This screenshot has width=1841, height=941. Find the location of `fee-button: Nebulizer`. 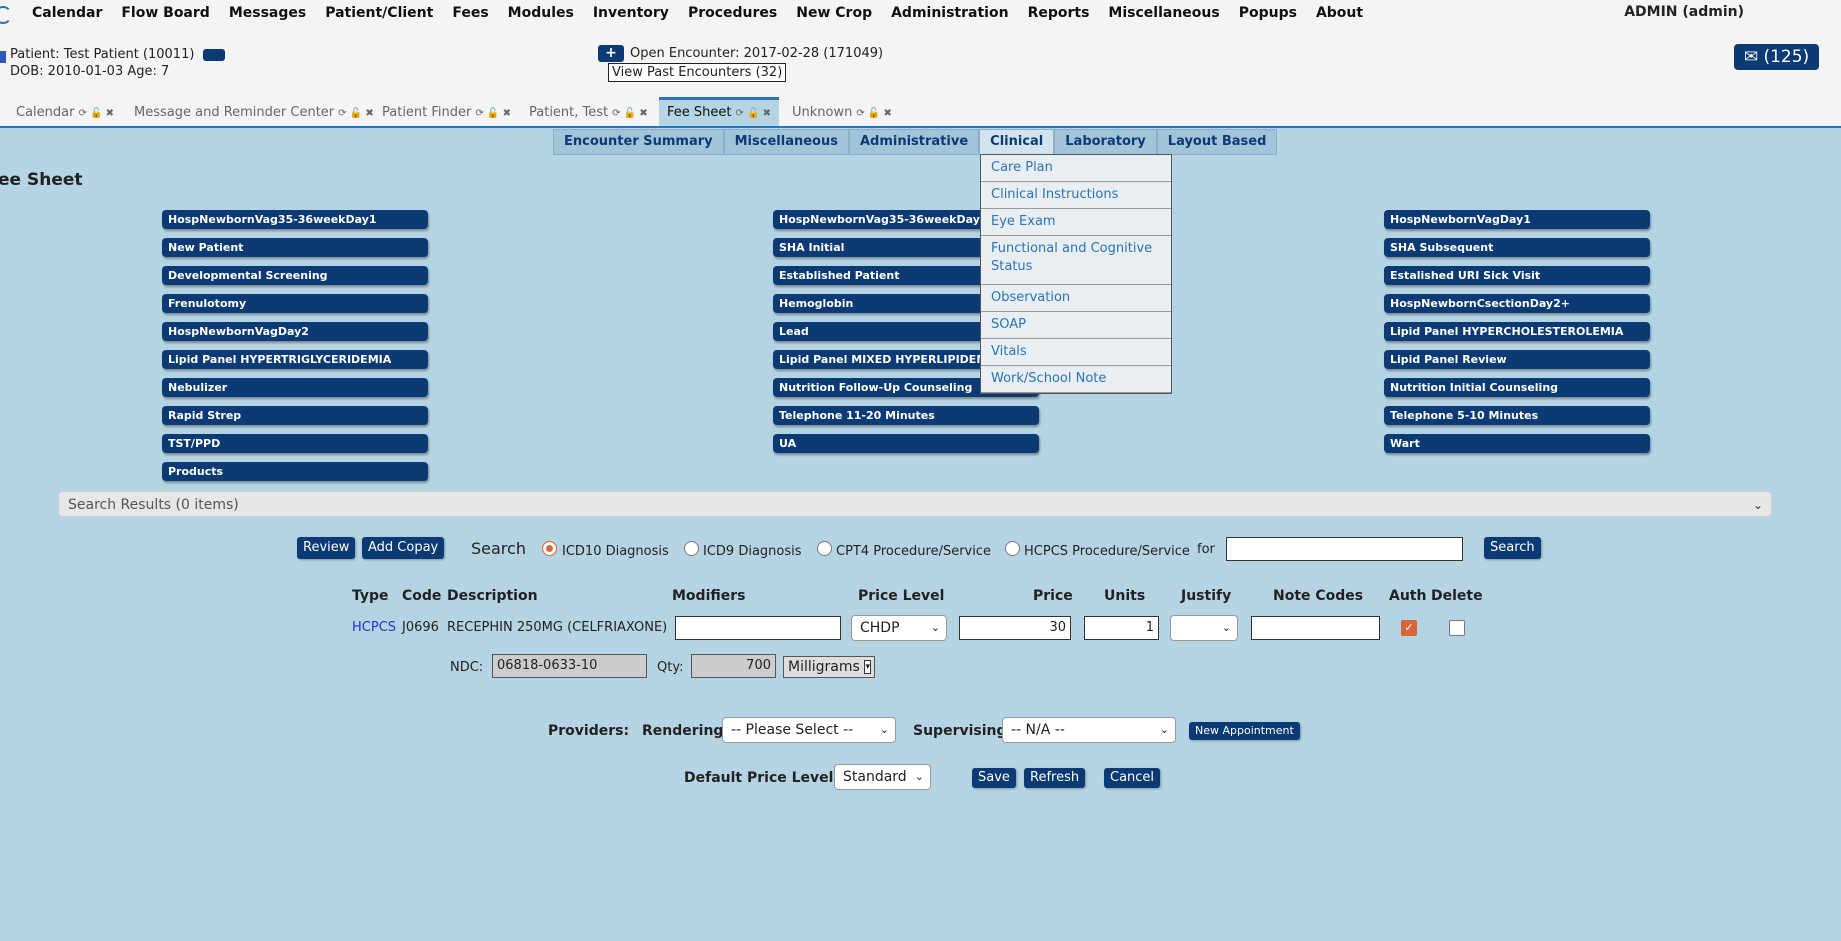

fee-button: Nebulizer is located at coordinates (295, 387).